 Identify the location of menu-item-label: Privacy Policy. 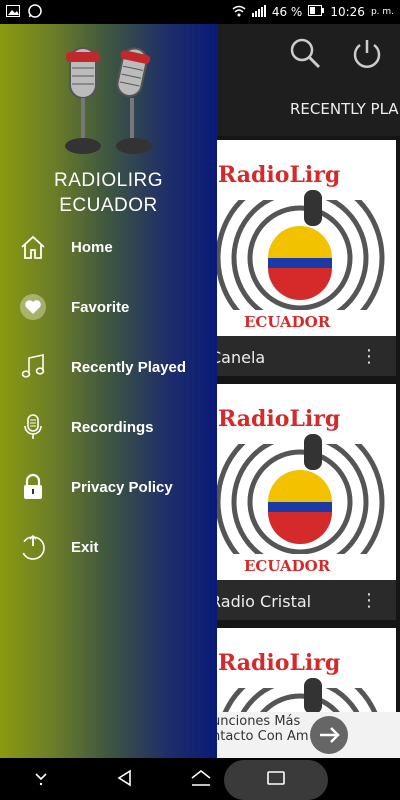
(122, 487).